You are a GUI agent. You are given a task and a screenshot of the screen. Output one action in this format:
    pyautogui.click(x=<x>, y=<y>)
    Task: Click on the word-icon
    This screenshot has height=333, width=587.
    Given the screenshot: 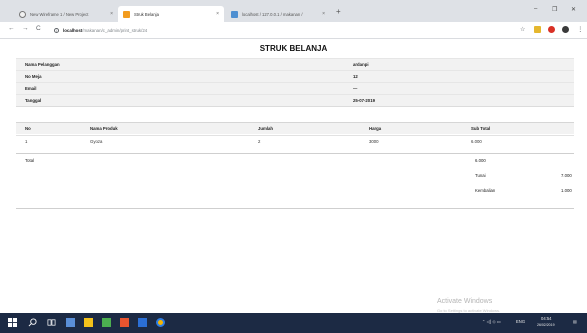 What is the action you would take?
    pyautogui.click(x=142, y=322)
    